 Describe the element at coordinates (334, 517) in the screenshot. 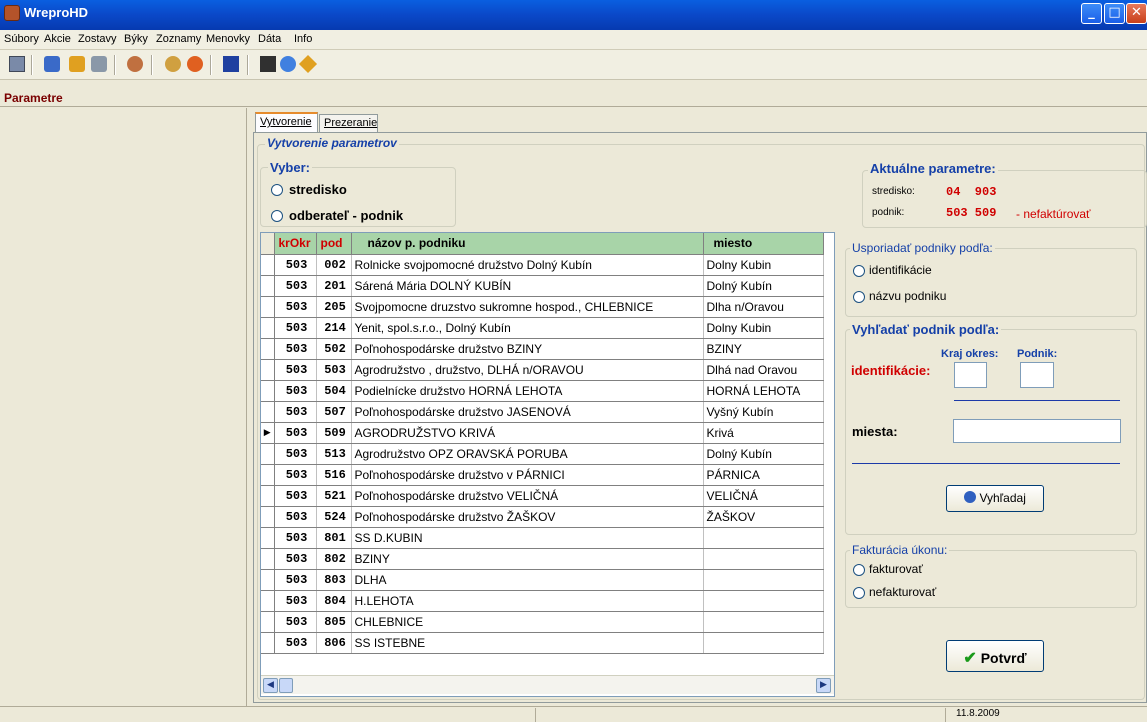

I see `cell-pod: 524` at that location.